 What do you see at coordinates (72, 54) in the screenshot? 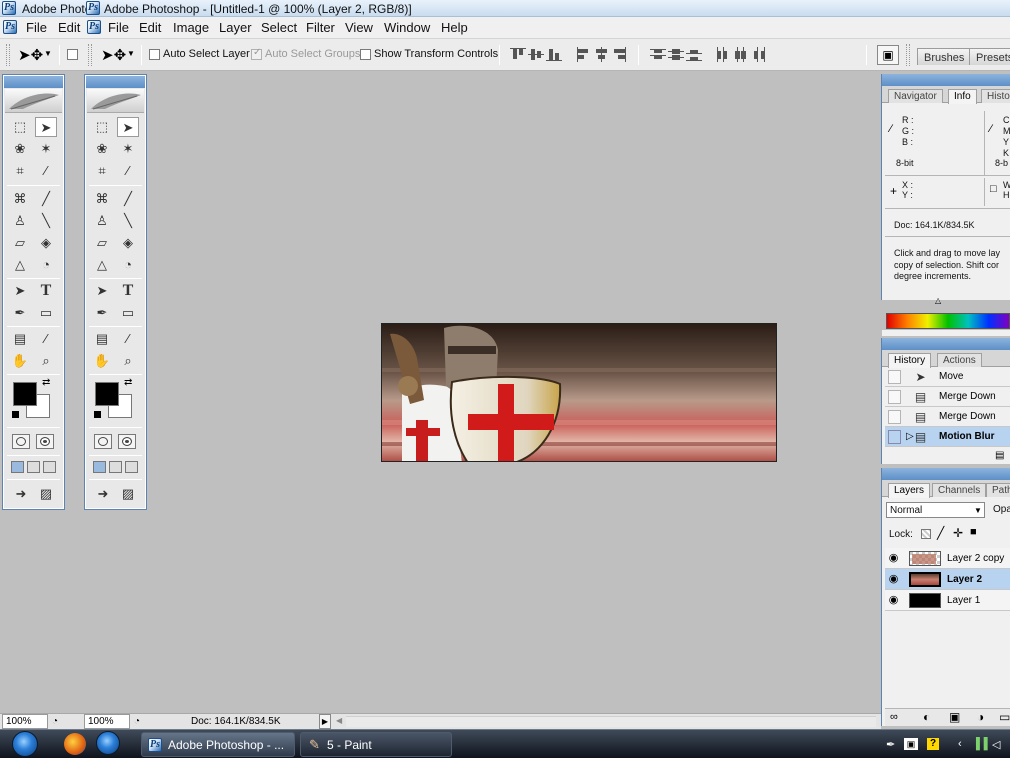
I see `options-checkbox` at bounding box center [72, 54].